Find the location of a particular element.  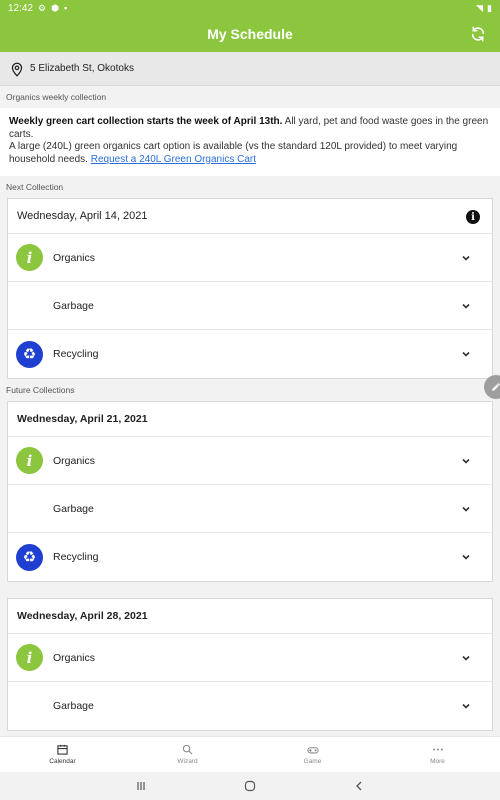

address-text: 5 Elizabeth St, Okotoks is located at coordinates (82, 68).